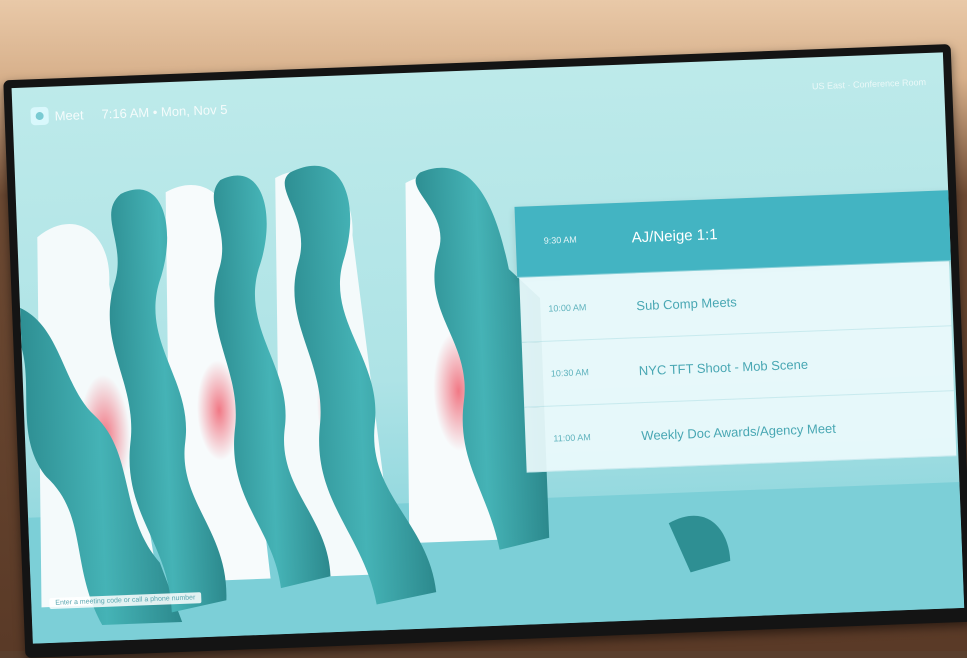  Describe the element at coordinates (570, 373) in the screenshot. I see `meeting-time: 10:30 AM` at that location.